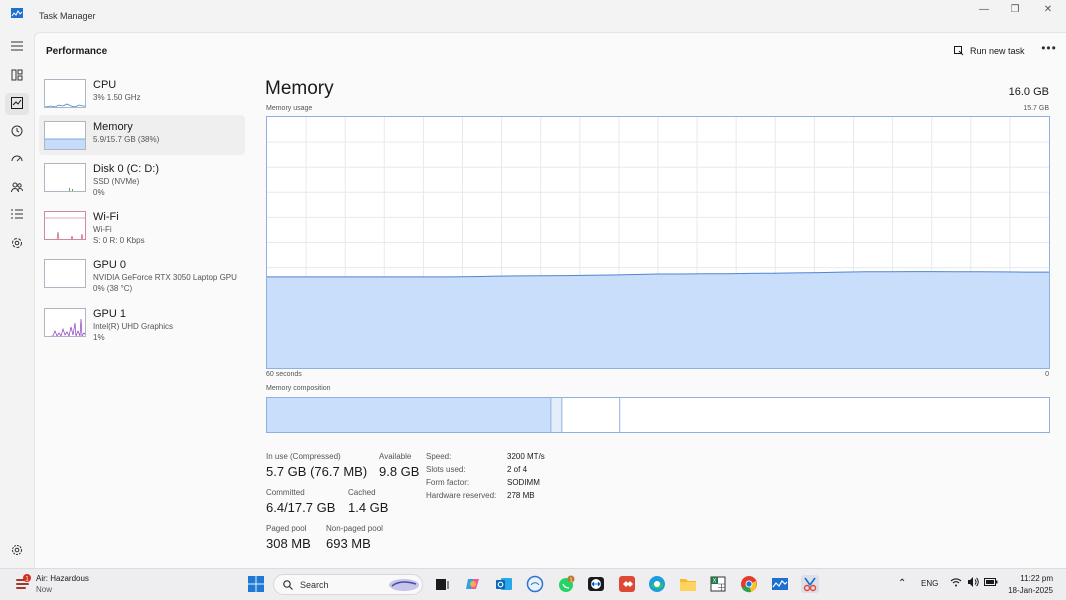  I want to click on wifi-icon, so click(956, 582).